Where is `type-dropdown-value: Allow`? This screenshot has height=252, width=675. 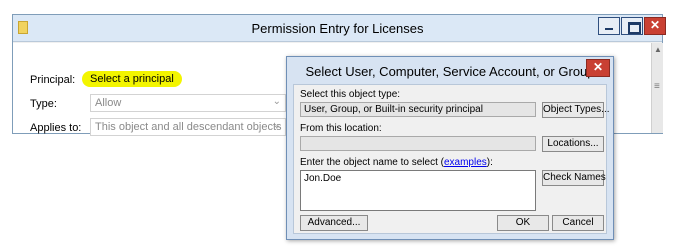 type-dropdown-value: Allow is located at coordinates (108, 103).